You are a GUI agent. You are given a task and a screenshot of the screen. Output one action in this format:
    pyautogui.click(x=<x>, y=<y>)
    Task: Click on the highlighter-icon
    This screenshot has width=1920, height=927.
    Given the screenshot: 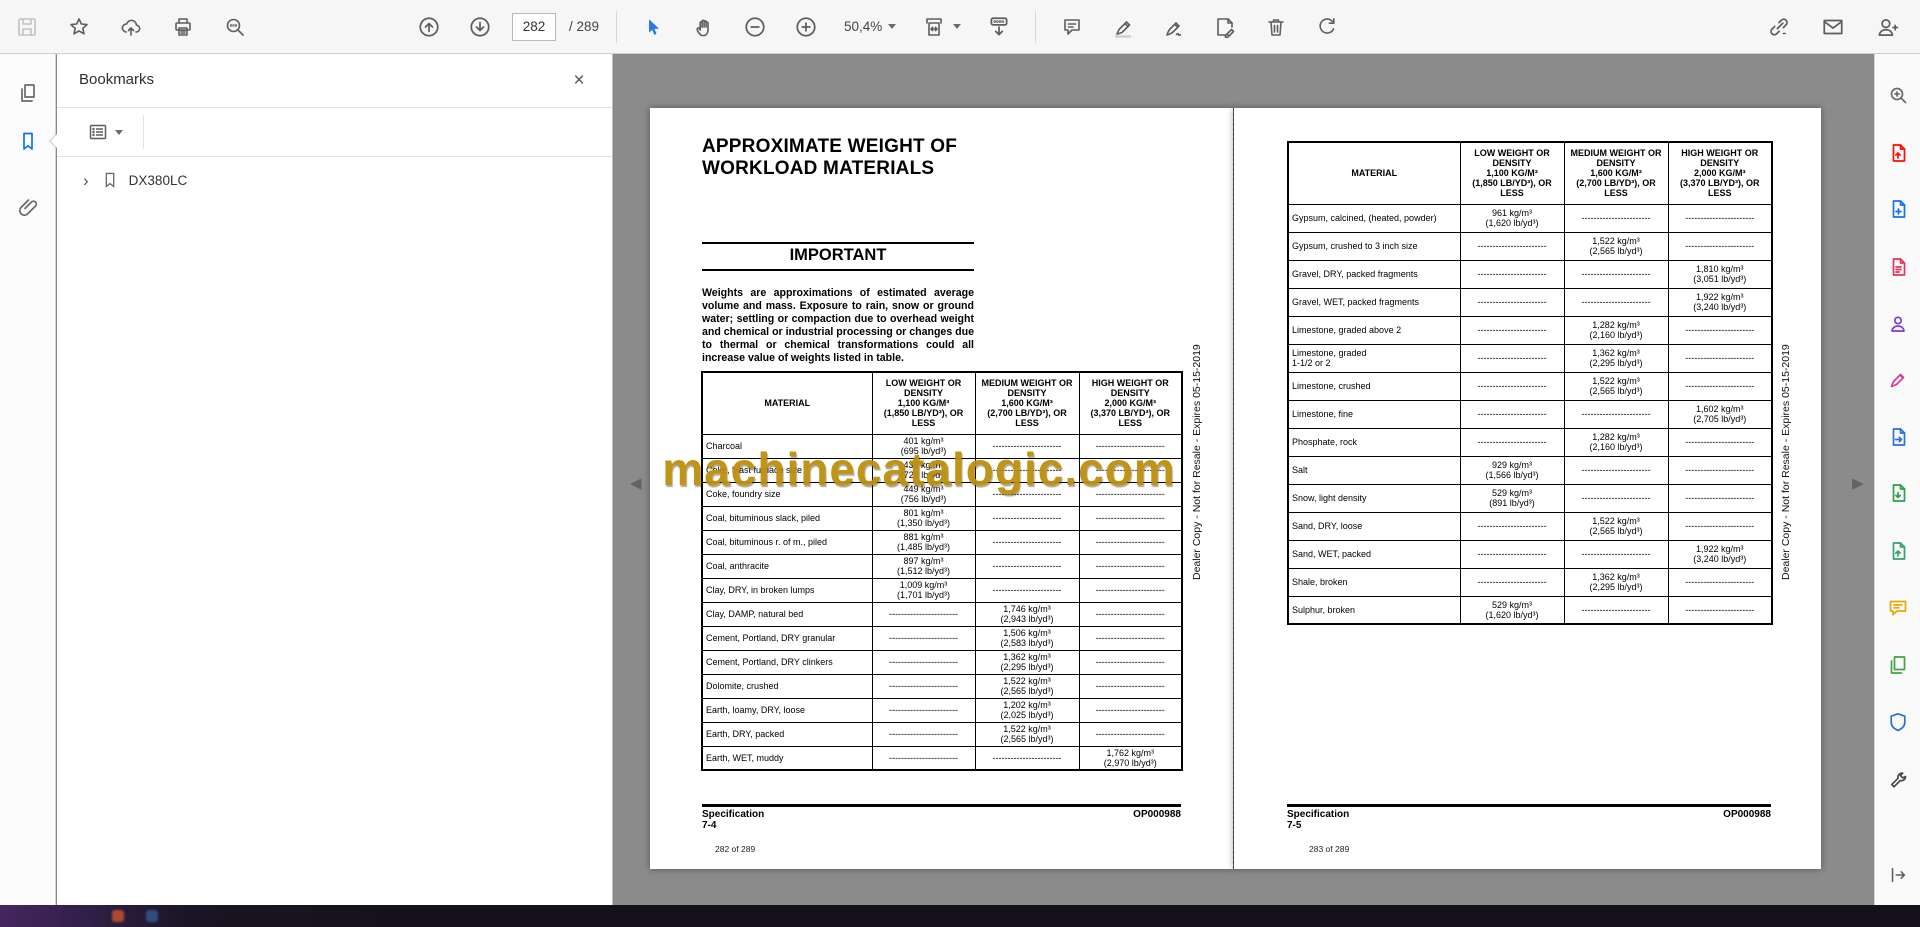 What is the action you would take?
    pyautogui.click(x=1123, y=27)
    